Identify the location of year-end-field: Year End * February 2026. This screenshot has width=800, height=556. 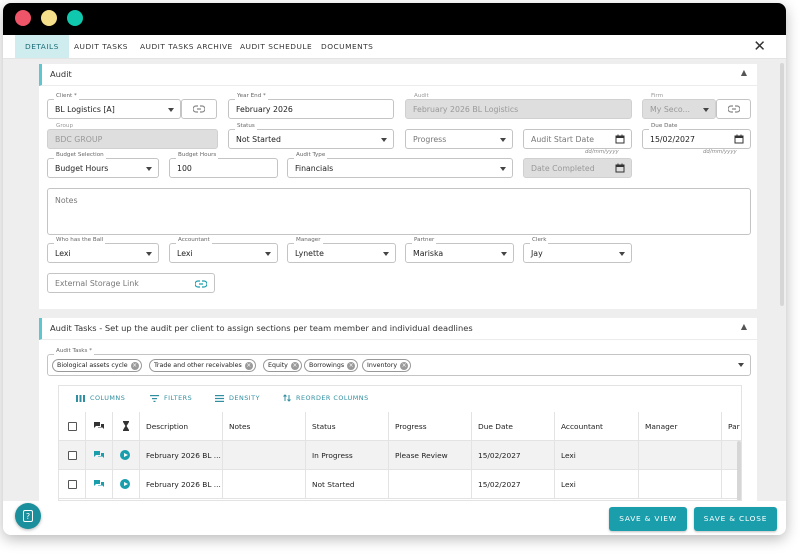
(311, 105).